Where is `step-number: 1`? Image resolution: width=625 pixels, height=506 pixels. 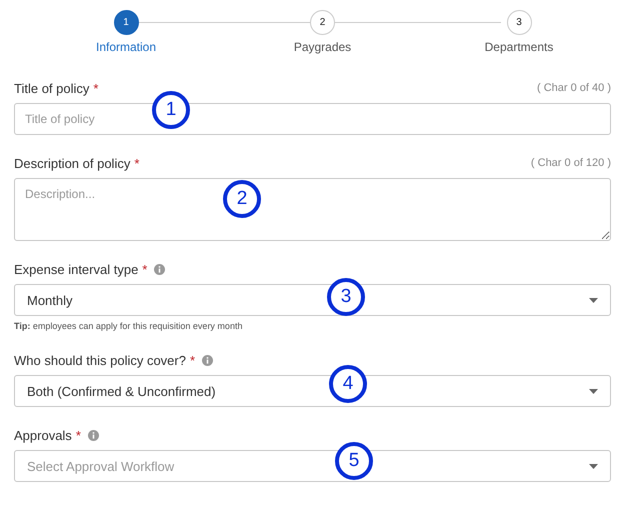
step-number: 1 is located at coordinates (126, 22).